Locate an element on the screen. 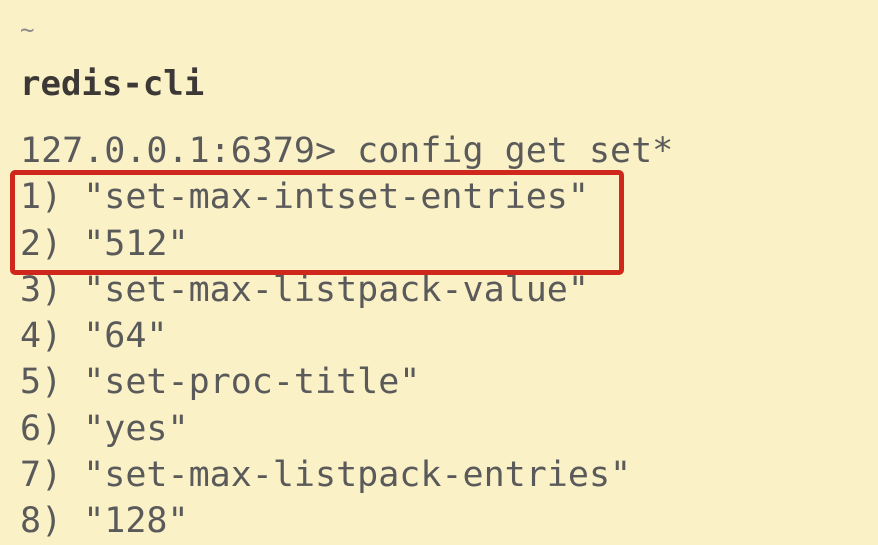 The width and height of the screenshot is (878, 545). highlight-box is located at coordinates (317, 222).